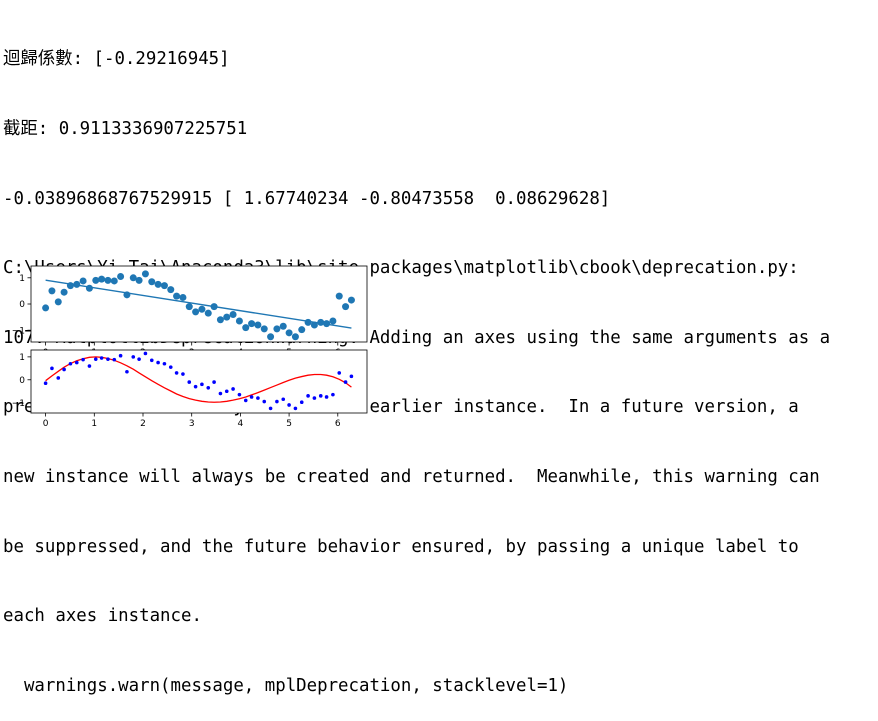 The height and width of the screenshot is (721, 878). Describe the element at coordinates (102, 616) in the screenshot. I see `console-line-warning-5: each axes instance.` at that location.